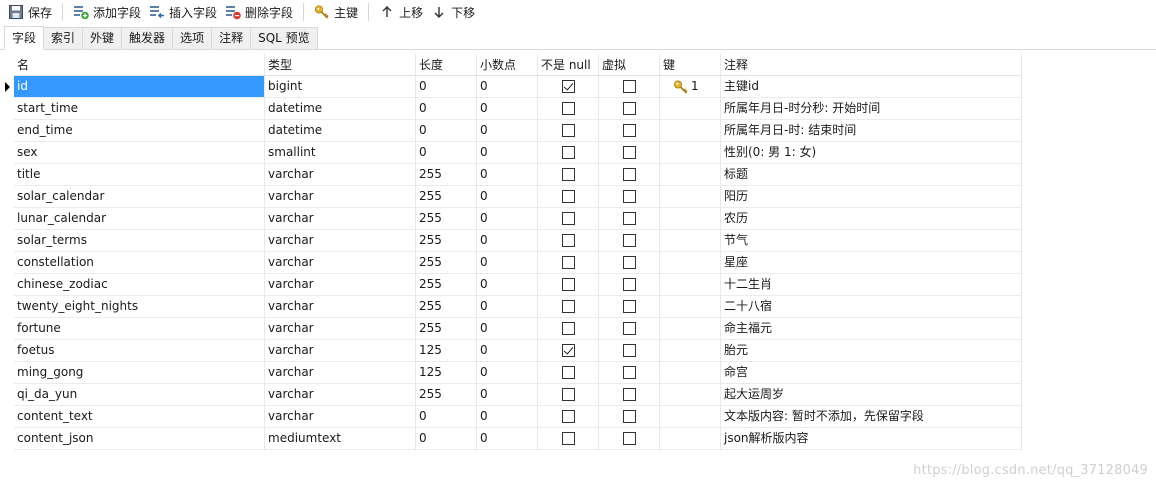  I want to click on column-header-type: 类型, so click(340, 65).